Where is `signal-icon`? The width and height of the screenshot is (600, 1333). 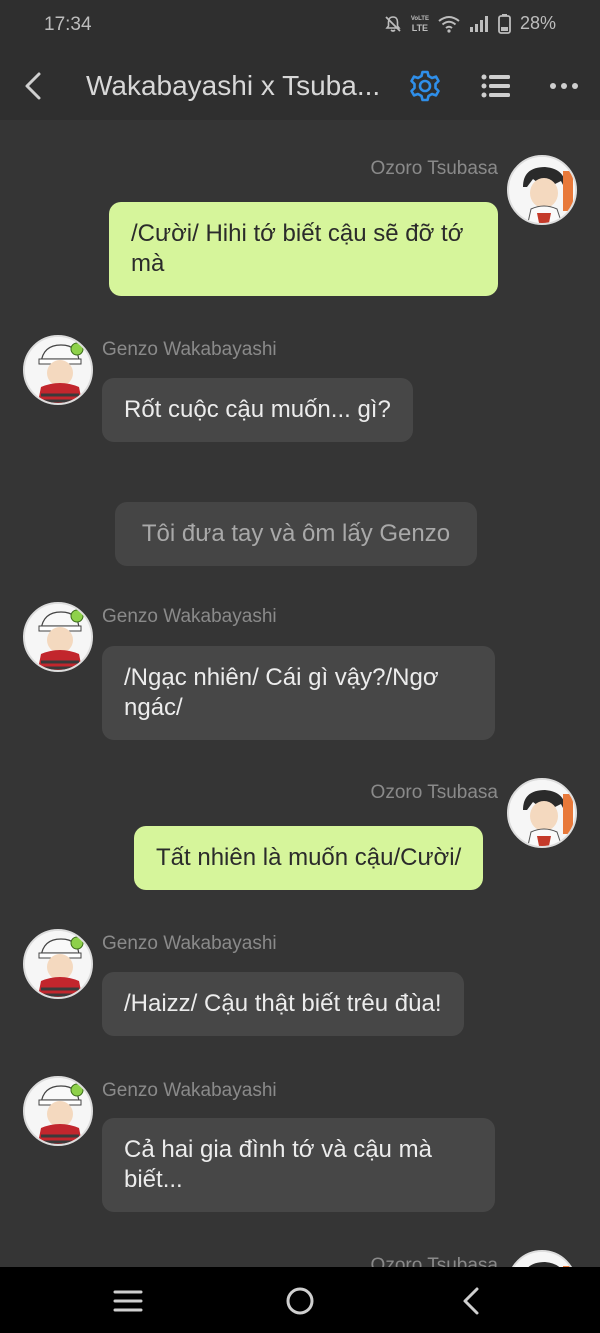 signal-icon is located at coordinates (478, 23).